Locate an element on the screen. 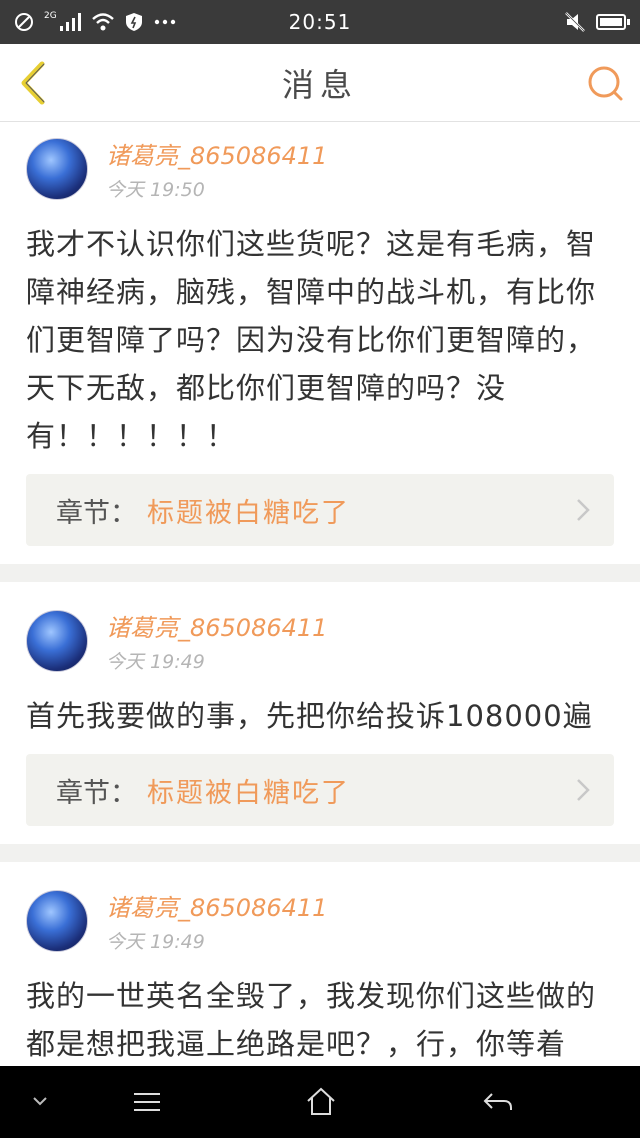 The width and height of the screenshot is (640, 1138). menu-icon is located at coordinates (147, 1102).